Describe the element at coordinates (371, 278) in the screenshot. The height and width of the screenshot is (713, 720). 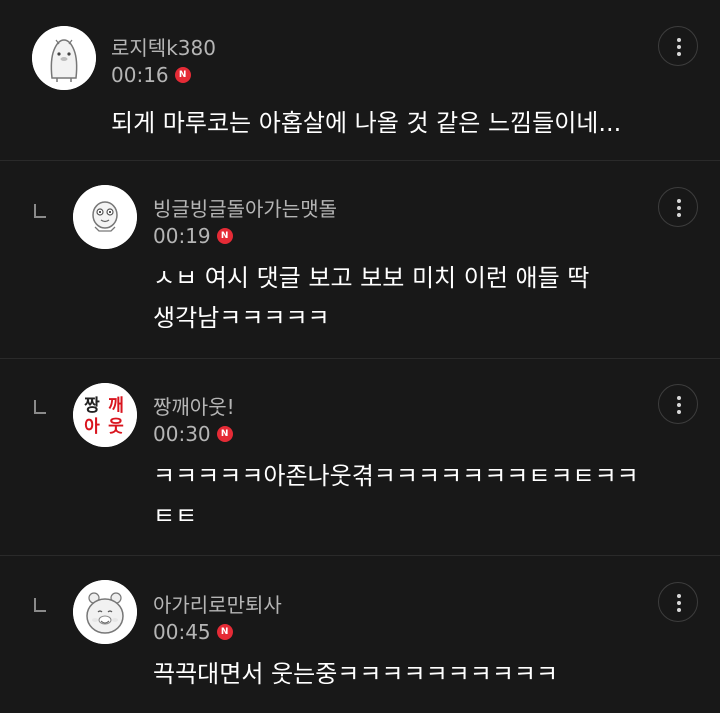
I see `comment-text-line: ㅅㅂ 여시 댓글 보고 보보 미치 이런 애들 딱` at that location.